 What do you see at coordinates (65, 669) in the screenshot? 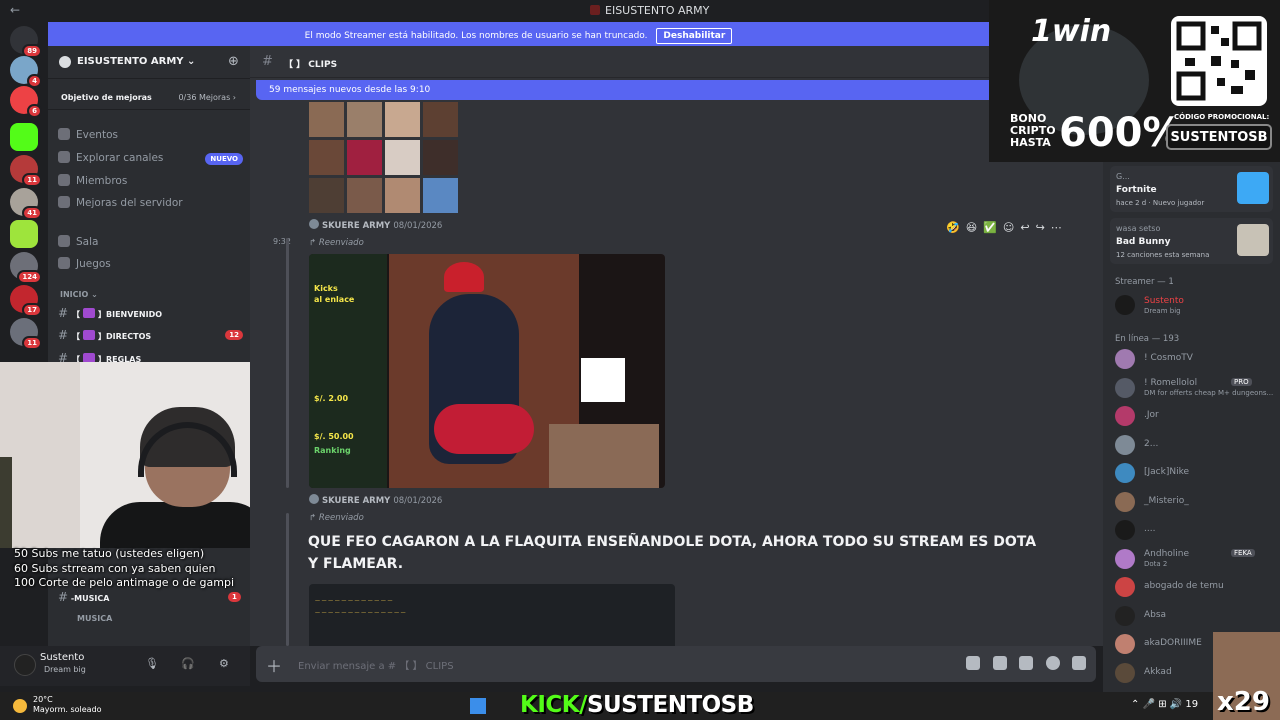
I see `user-status: Dream big` at bounding box center [65, 669].